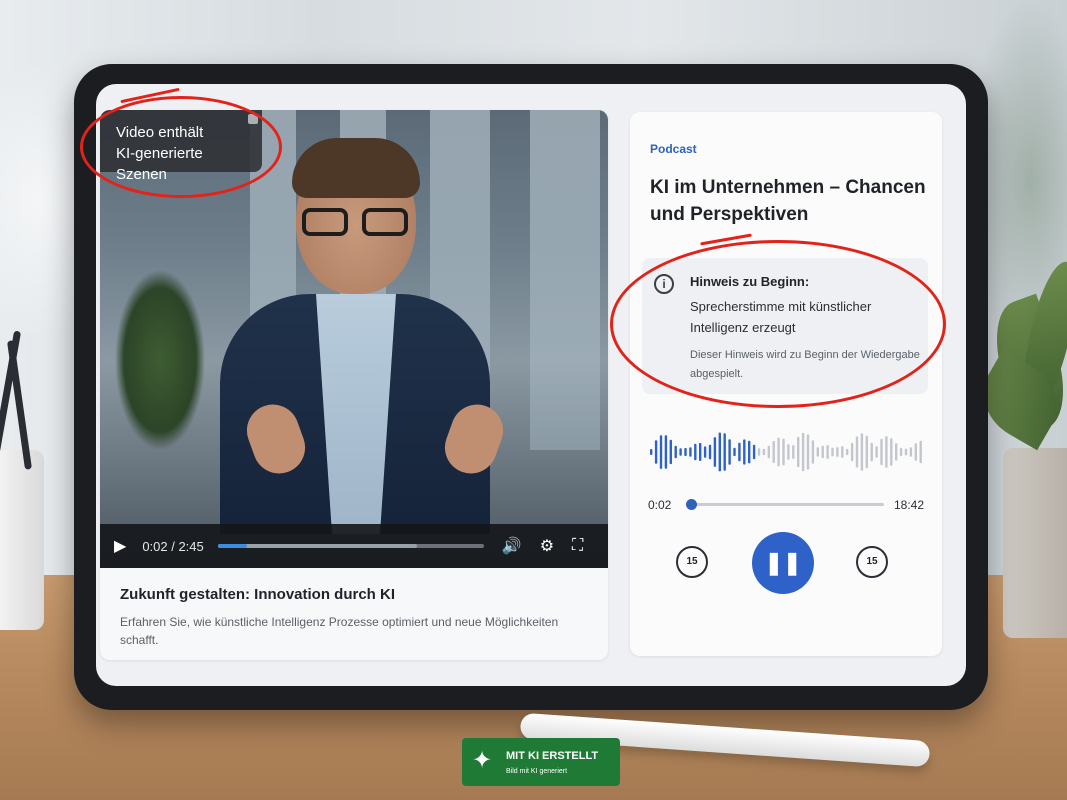  I want to click on video-progress-fill, so click(232, 546).